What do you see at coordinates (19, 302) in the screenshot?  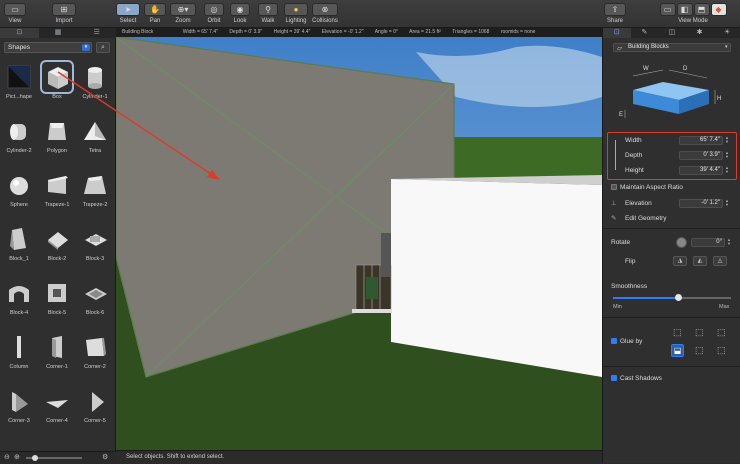 I see `shape-library-item: Block-4` at bounding box center [19, 302].